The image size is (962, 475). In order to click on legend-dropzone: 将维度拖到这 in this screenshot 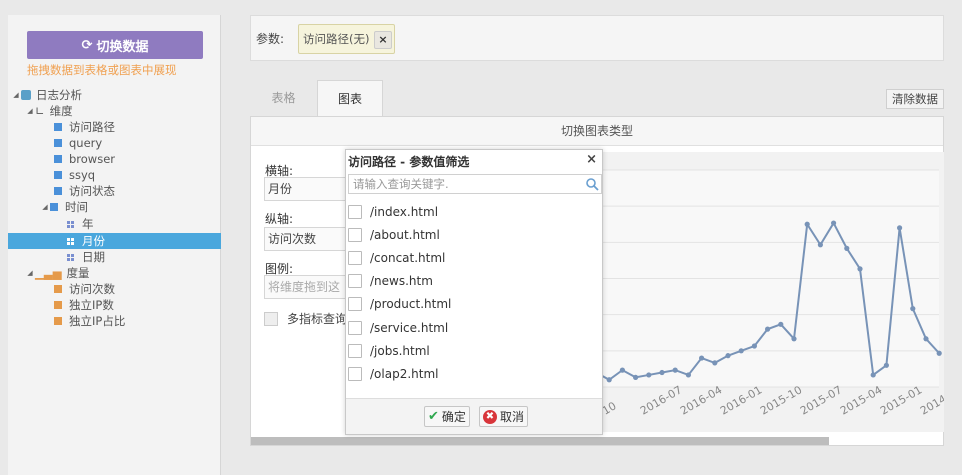, I will do `click(309, 287)`.